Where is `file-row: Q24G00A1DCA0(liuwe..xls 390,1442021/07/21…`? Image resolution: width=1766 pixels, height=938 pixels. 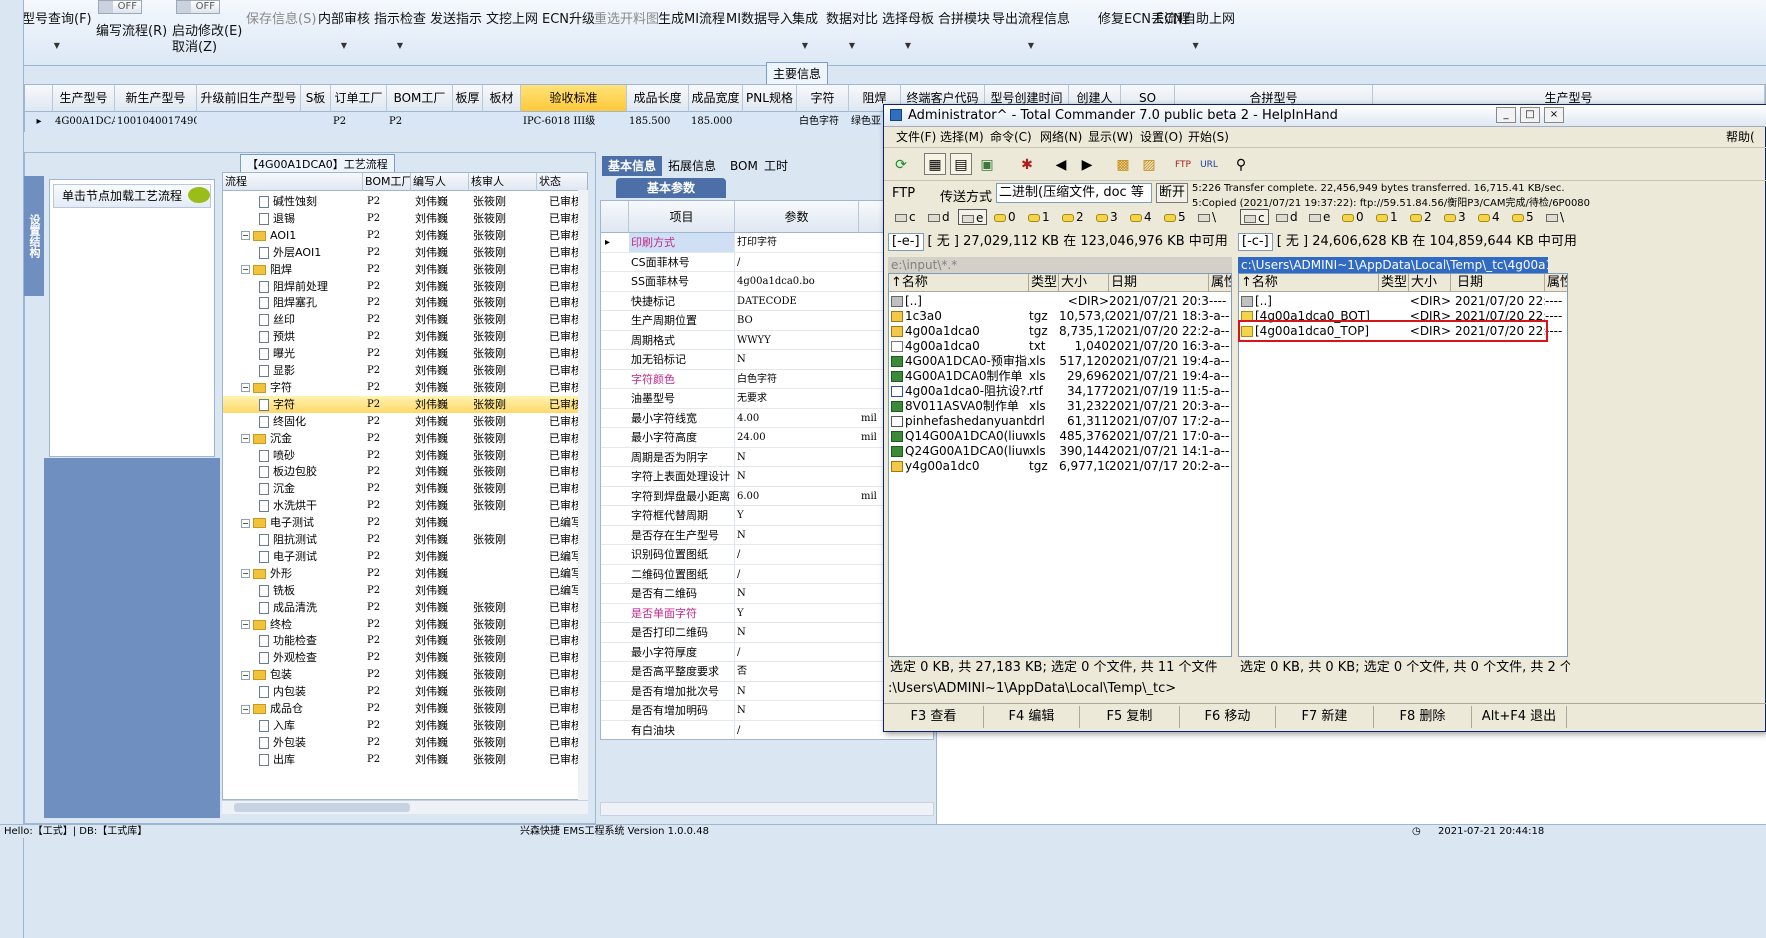
file-row: Q24G00A1DCA0(liuwe..xls 390,1442021/07/21… is located at coordinates (1060, 451).